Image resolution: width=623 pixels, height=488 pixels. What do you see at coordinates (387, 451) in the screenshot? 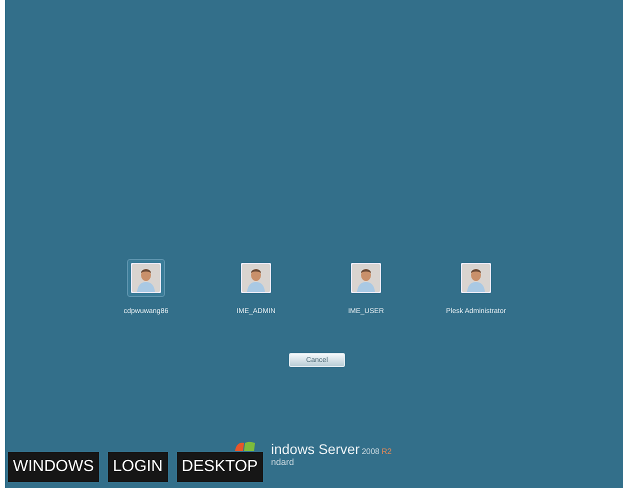
I see `logo-release-text: R2` at bounding box center [387, 451].